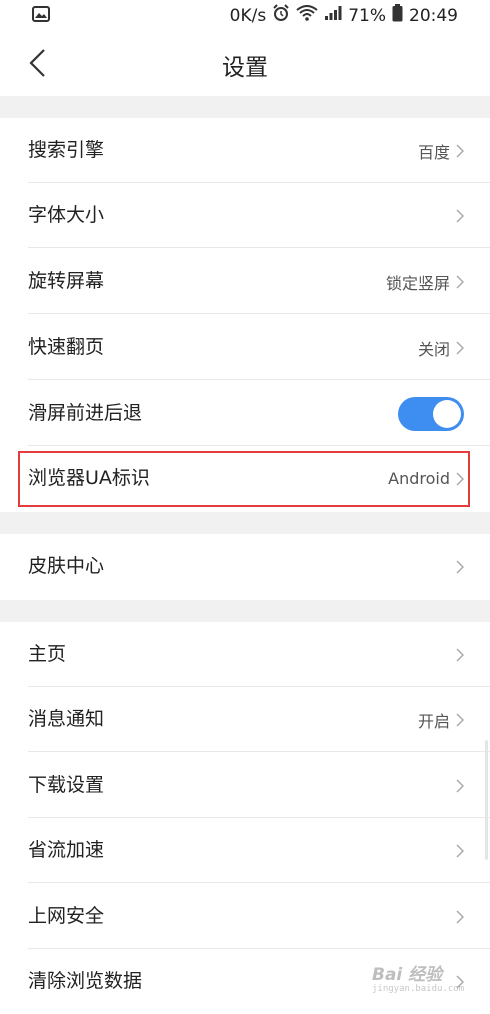  Describe the element at coordinates (407, 975) in the screenshot. I see `watermark-text: Bai 经验` at that location.